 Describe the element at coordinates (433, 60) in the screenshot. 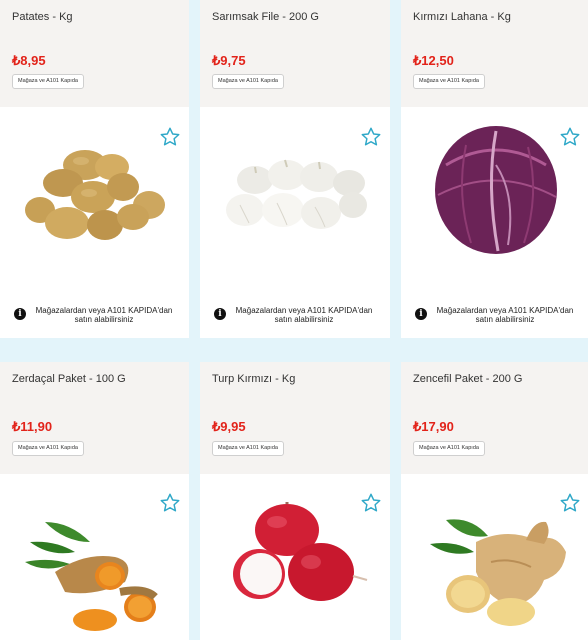

I see `product-price: ₺12,50` at that location.